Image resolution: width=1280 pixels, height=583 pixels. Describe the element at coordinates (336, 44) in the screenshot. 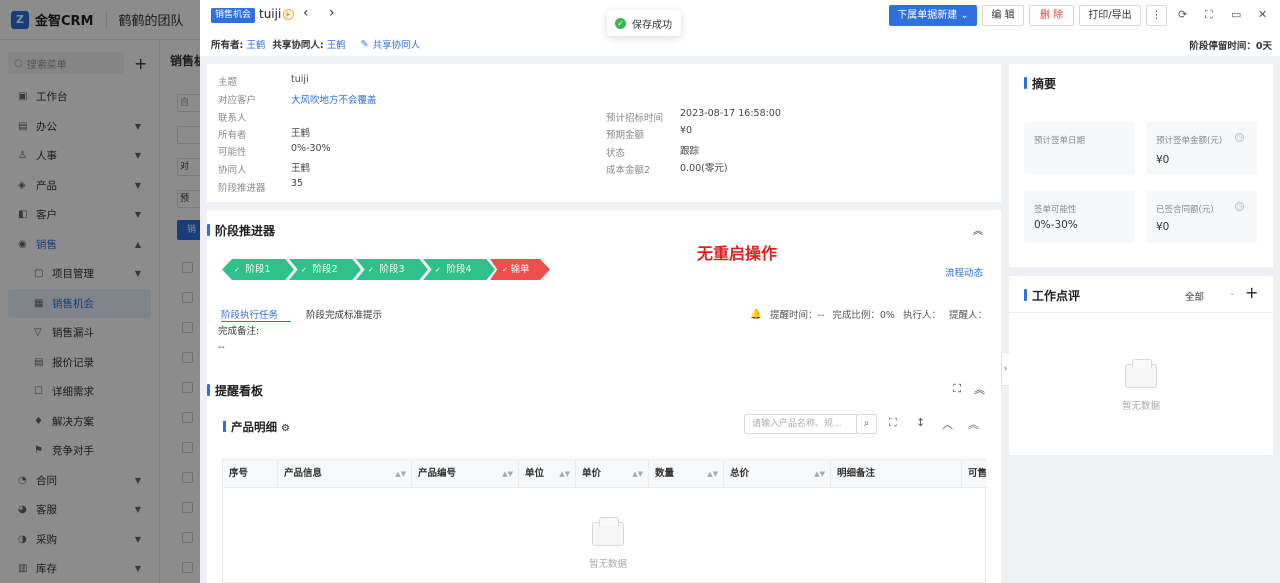

I see `shared-link: 王鹤` at that location.